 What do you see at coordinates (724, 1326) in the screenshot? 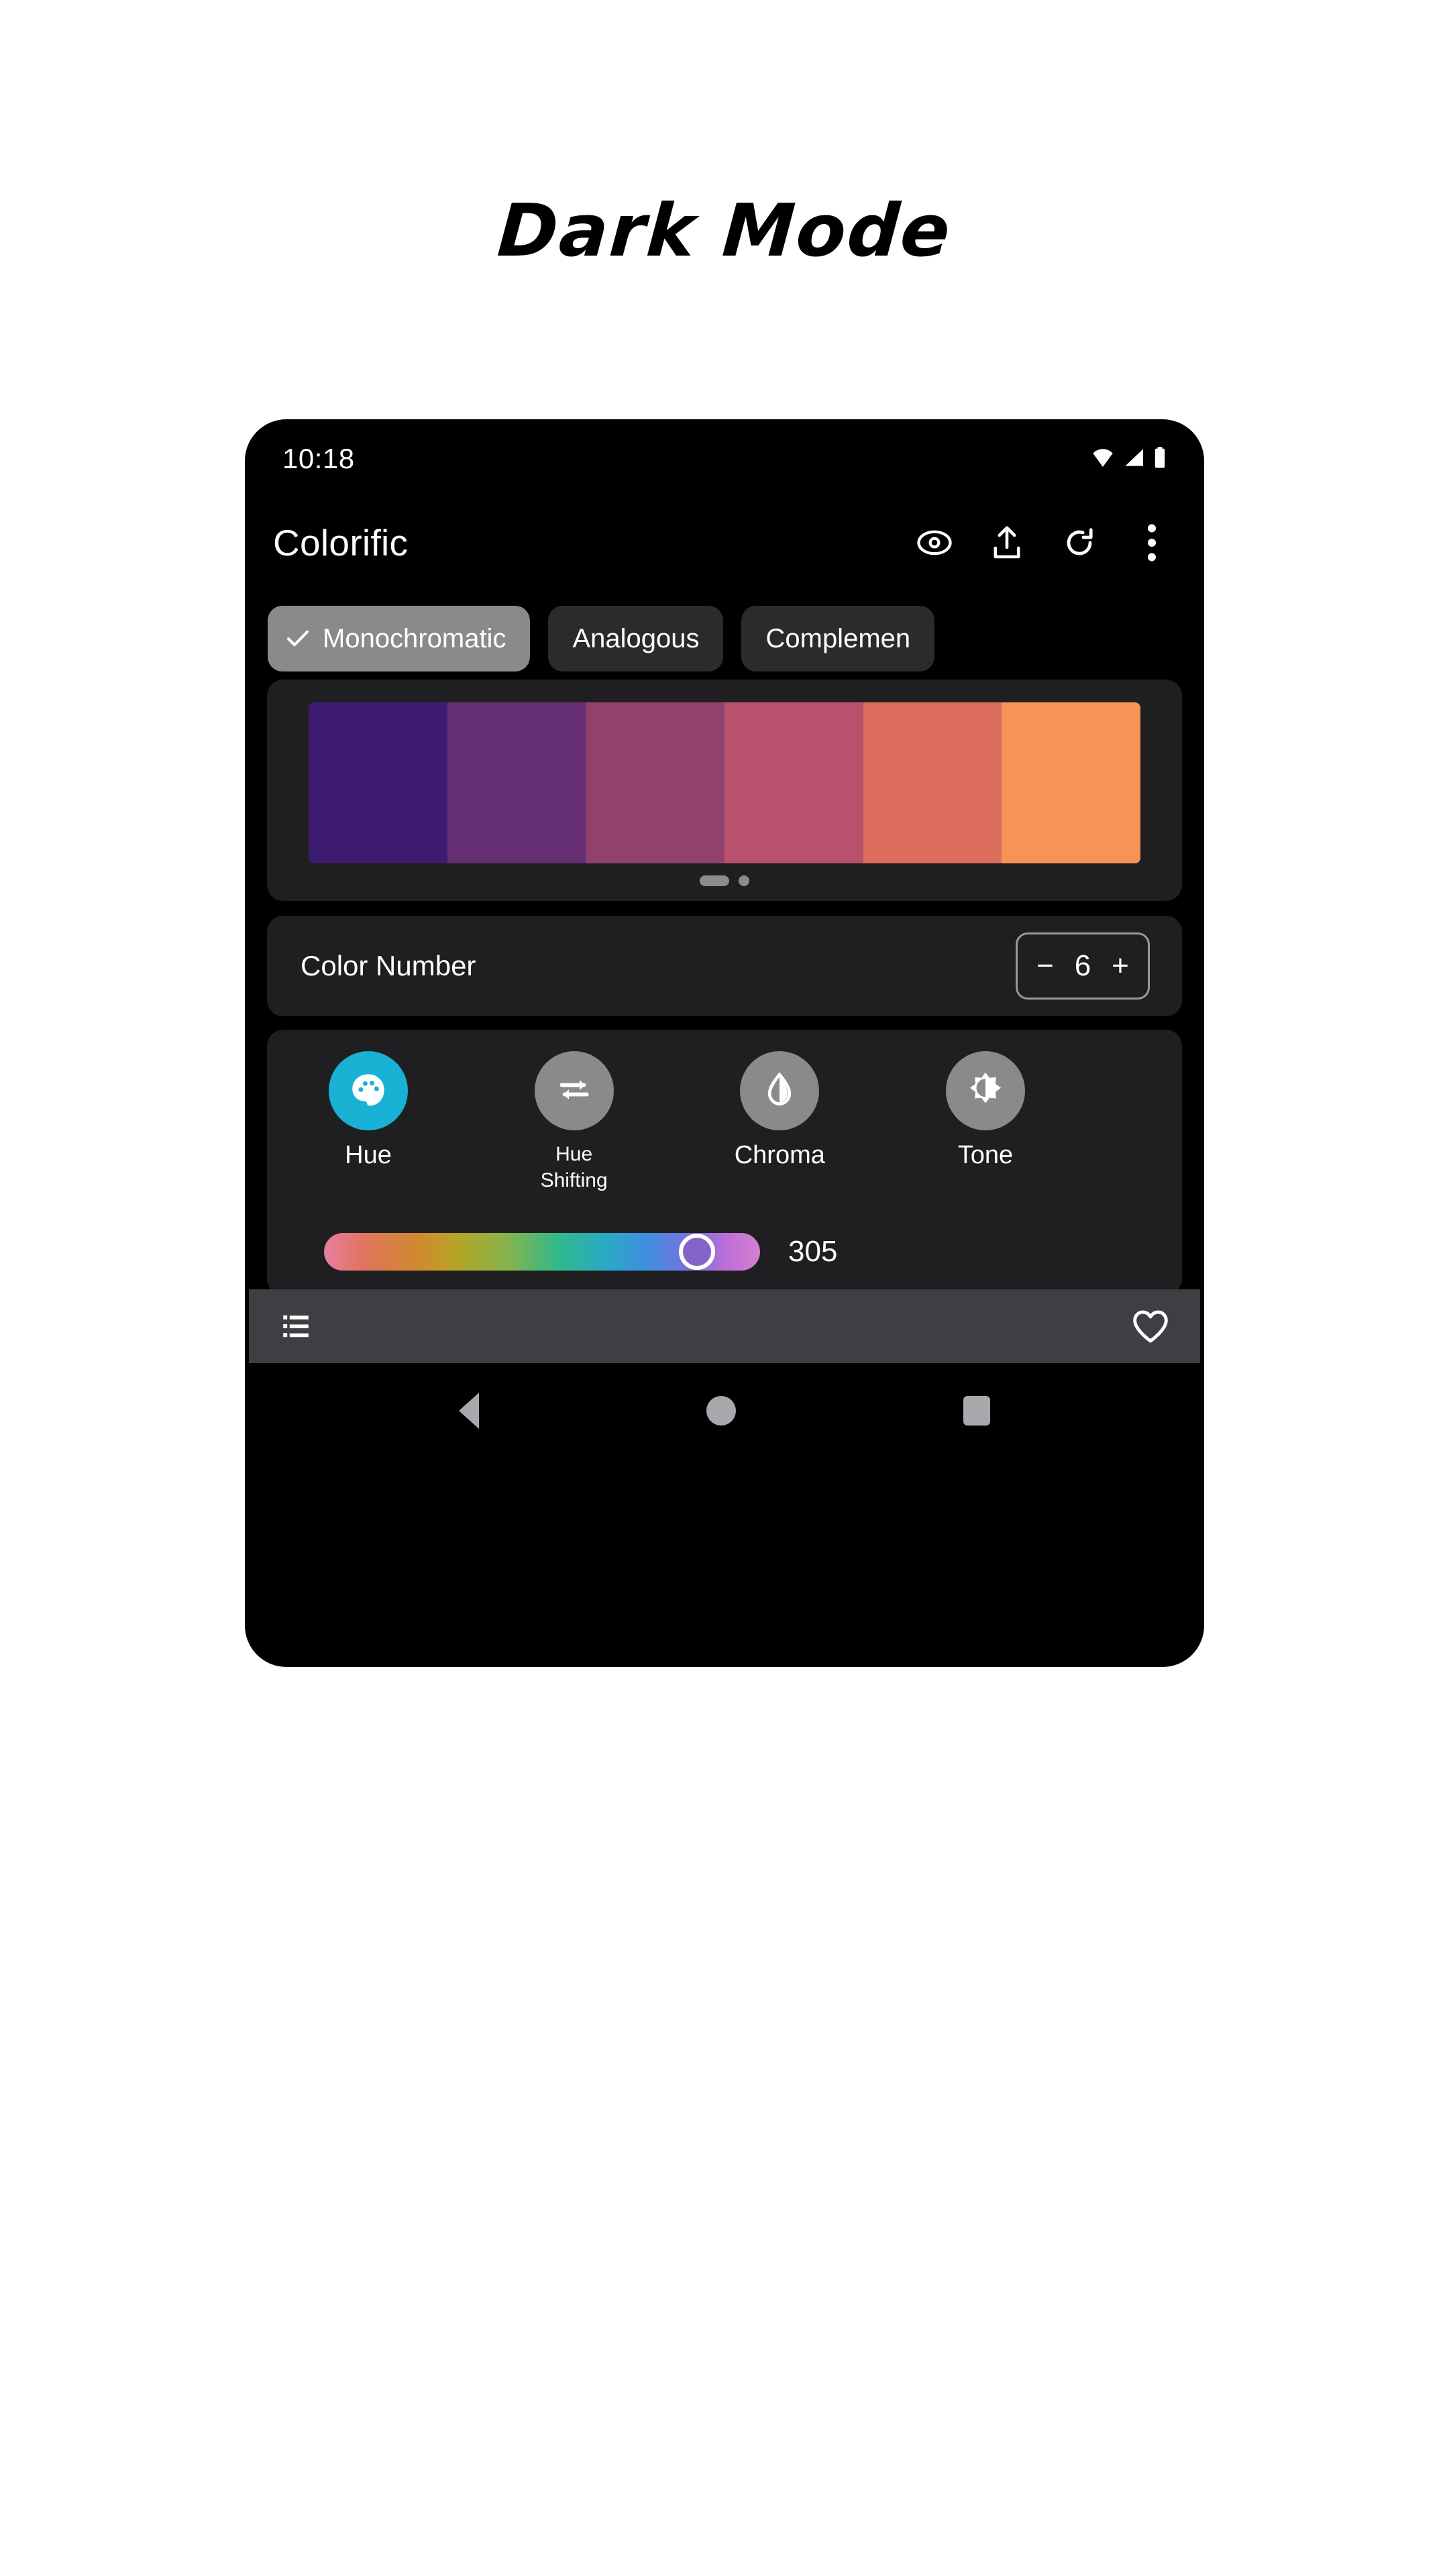
I see `bottom-app-bar` at bounding box center [724, 1326].